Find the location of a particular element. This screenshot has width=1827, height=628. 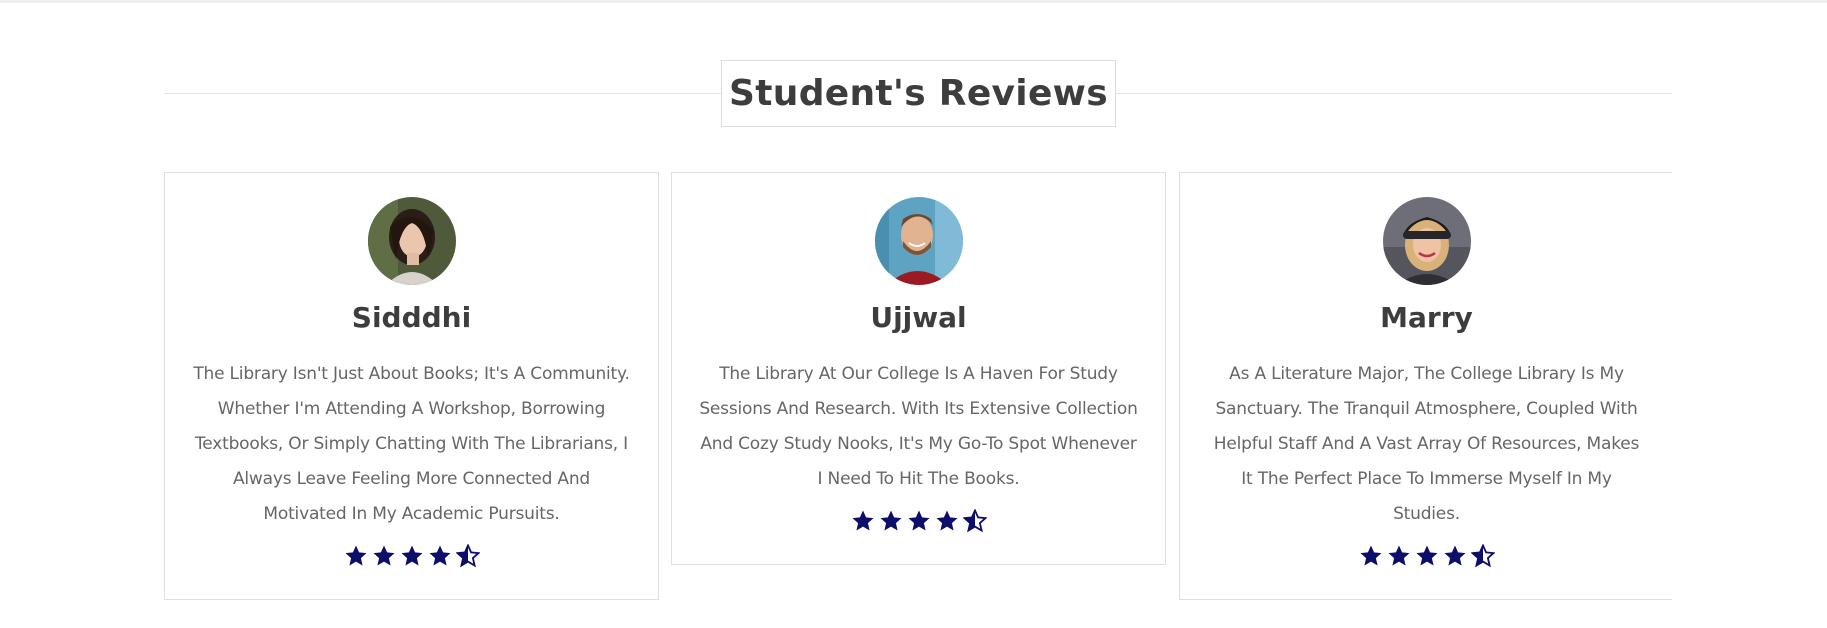

section-title-box: Student's Reviews is located at coordinates (918, 93).